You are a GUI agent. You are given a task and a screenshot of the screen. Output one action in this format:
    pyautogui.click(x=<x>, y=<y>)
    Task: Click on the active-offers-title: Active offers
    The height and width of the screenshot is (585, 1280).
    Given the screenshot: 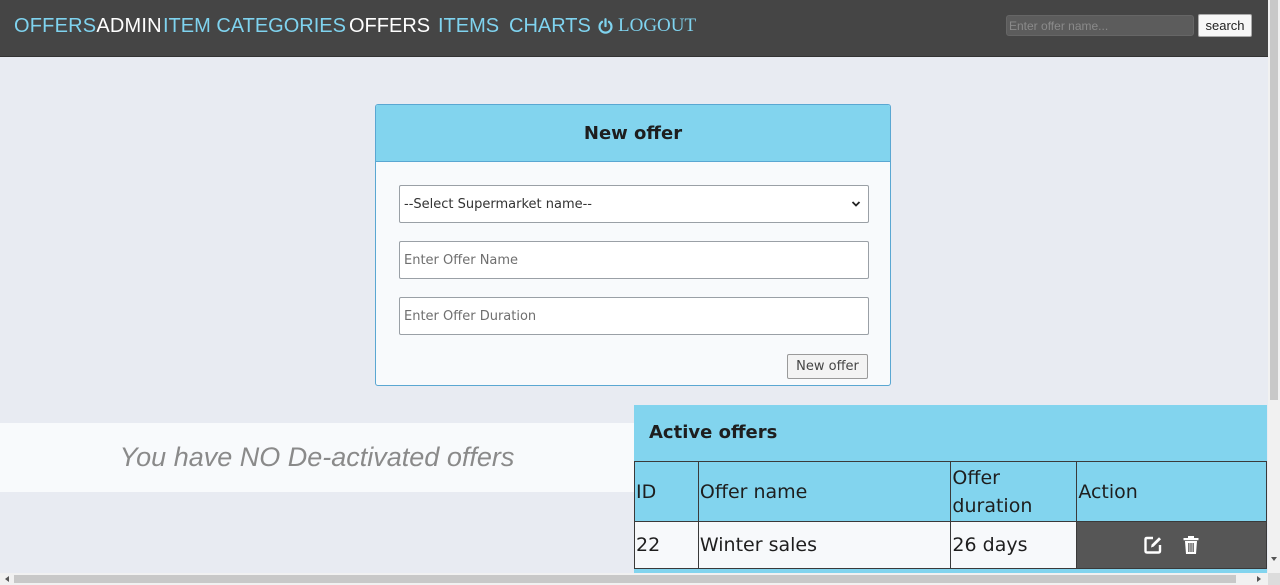 What is the action you would take?
    pyautogui.click(x=713, y=432)
    